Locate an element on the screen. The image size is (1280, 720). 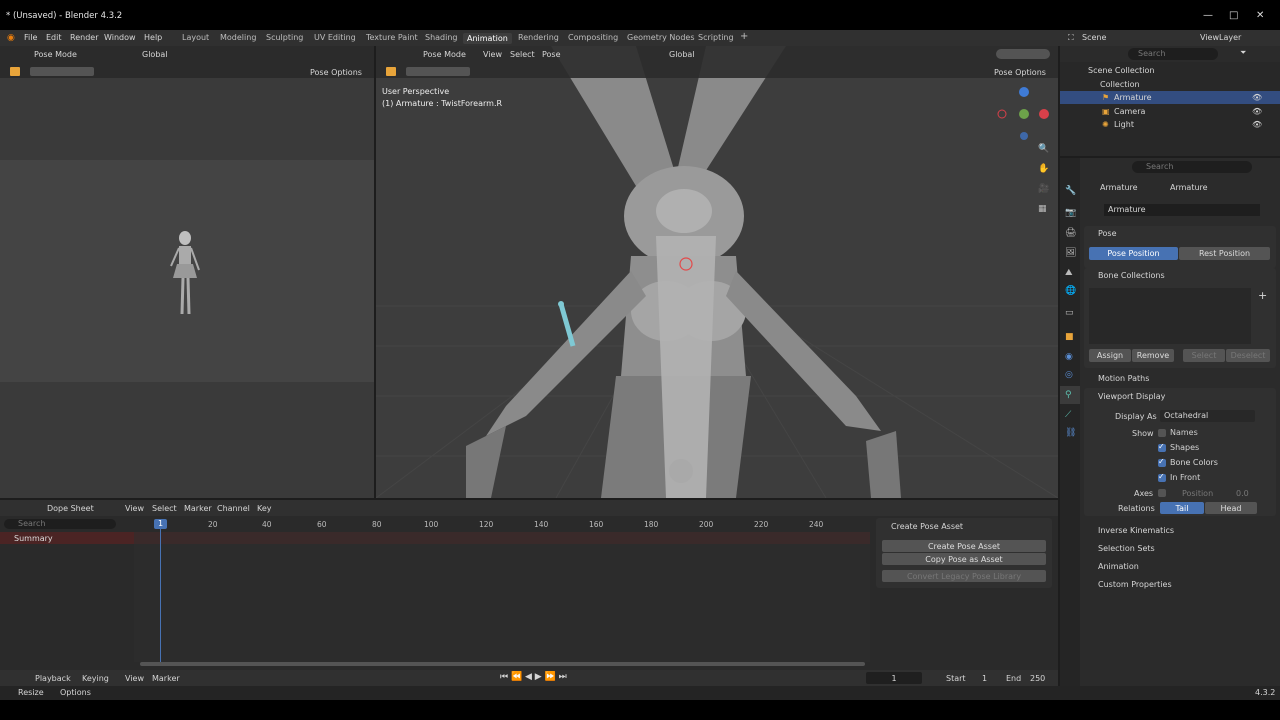
pan-hand-icon: ✋ is located at coordinates (1043, 169).